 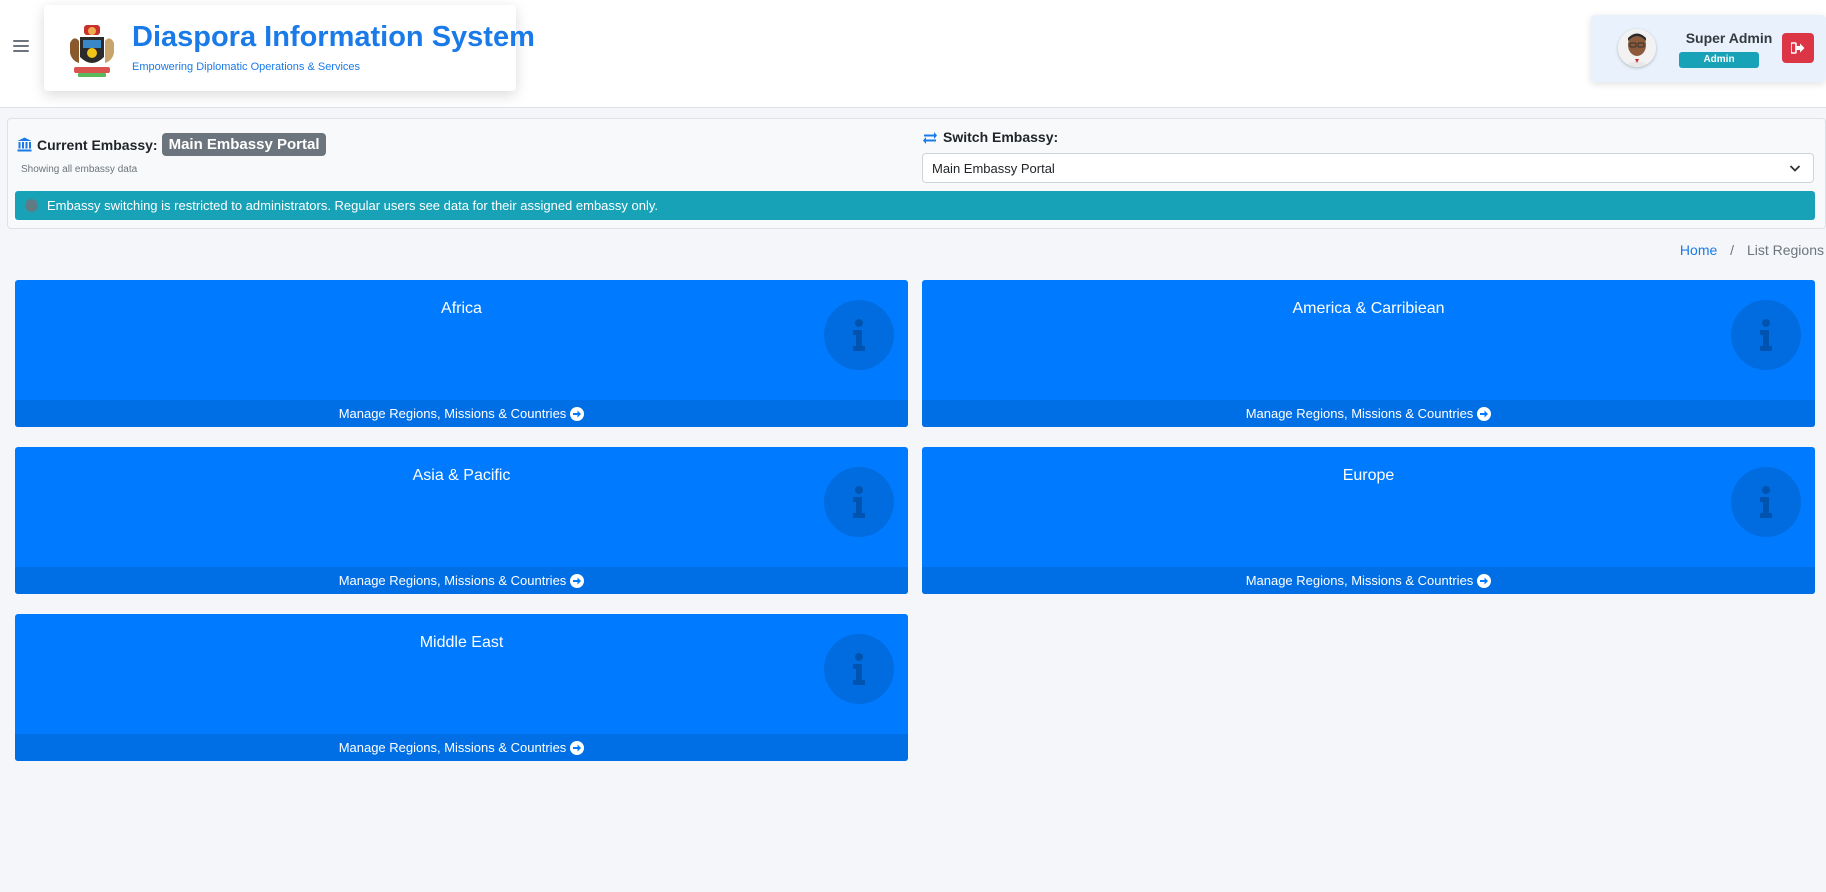 I want to click on embassy-select-value: Main Embassy Portal, so click(x=993, y=168).